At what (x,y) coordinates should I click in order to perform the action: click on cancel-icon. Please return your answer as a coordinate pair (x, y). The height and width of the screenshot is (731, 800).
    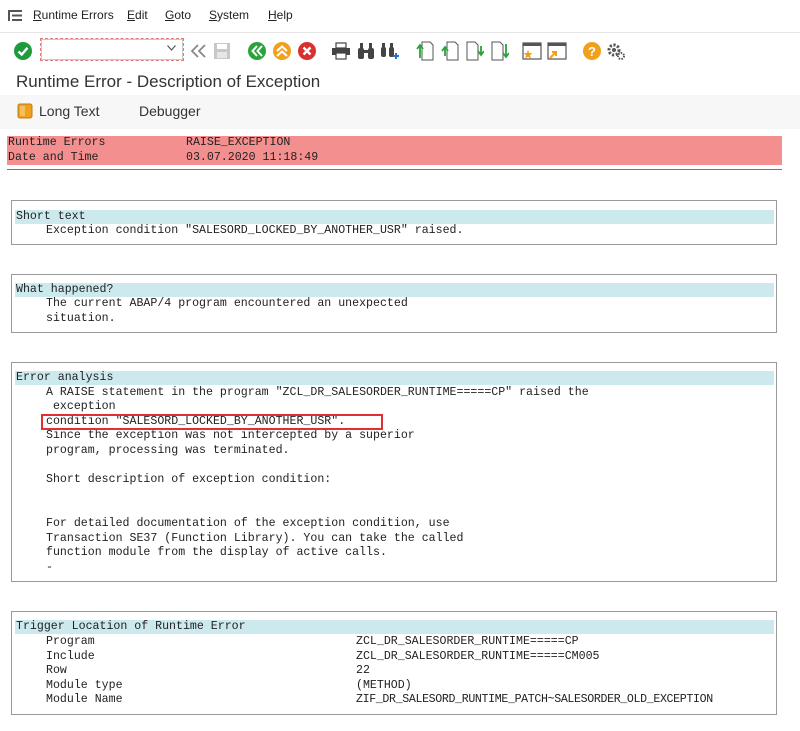
    Looking at the image, I should click on (307, 51).